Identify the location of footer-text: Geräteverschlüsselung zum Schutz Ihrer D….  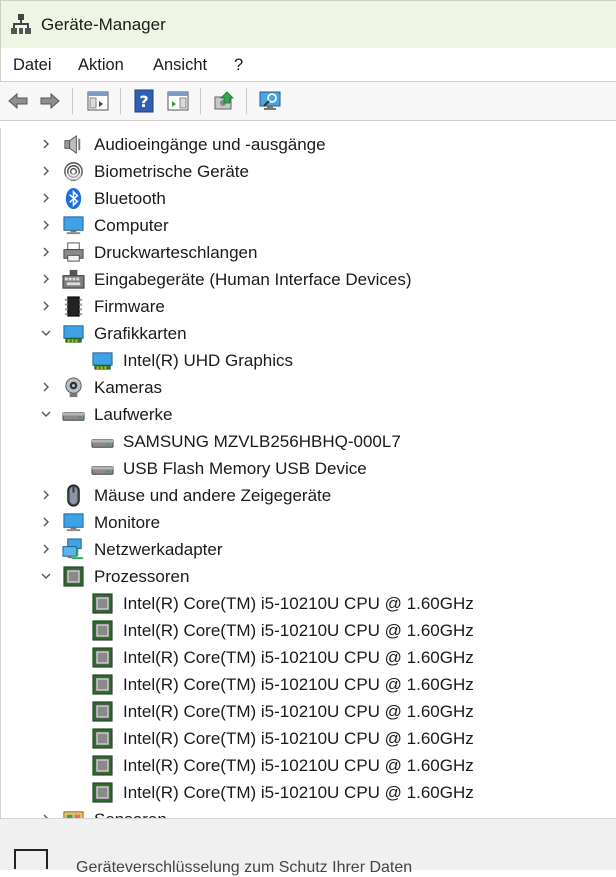
(244, 867).